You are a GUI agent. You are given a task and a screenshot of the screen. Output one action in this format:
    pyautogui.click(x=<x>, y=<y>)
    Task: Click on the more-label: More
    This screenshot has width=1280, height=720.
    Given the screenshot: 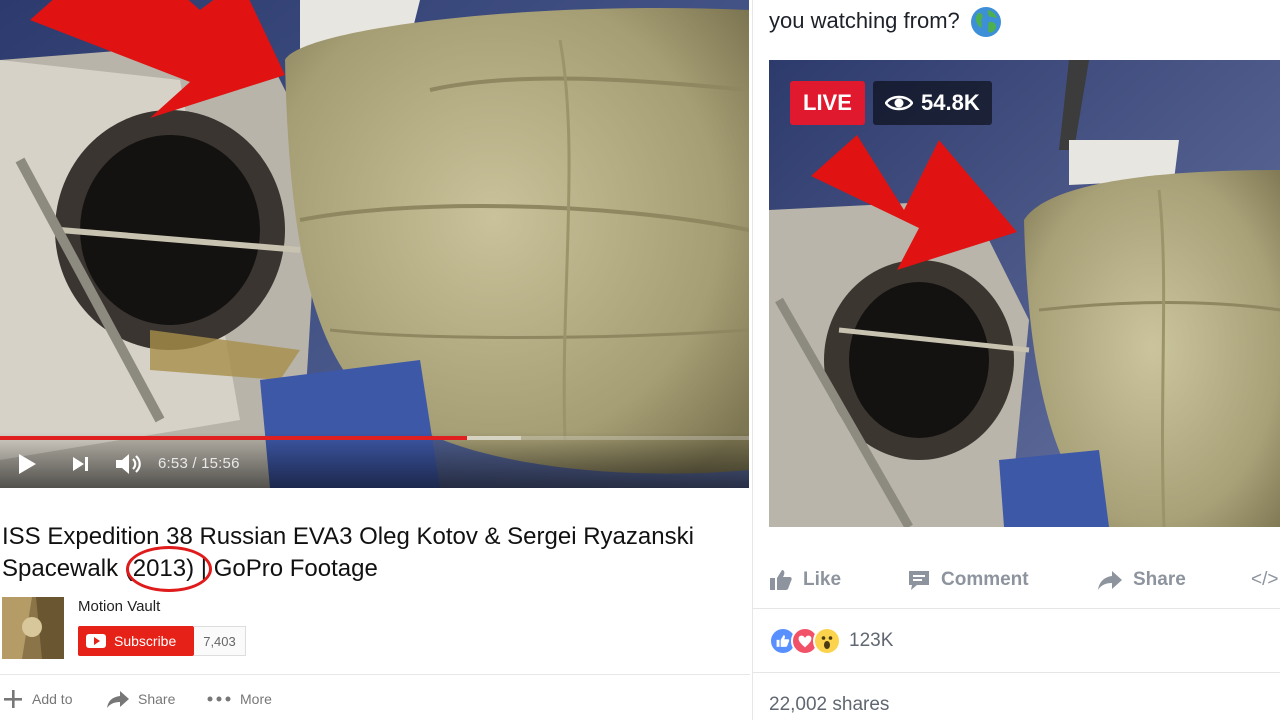 What is the action you would take?
    pyautogui.click(x=256, y=699)
    